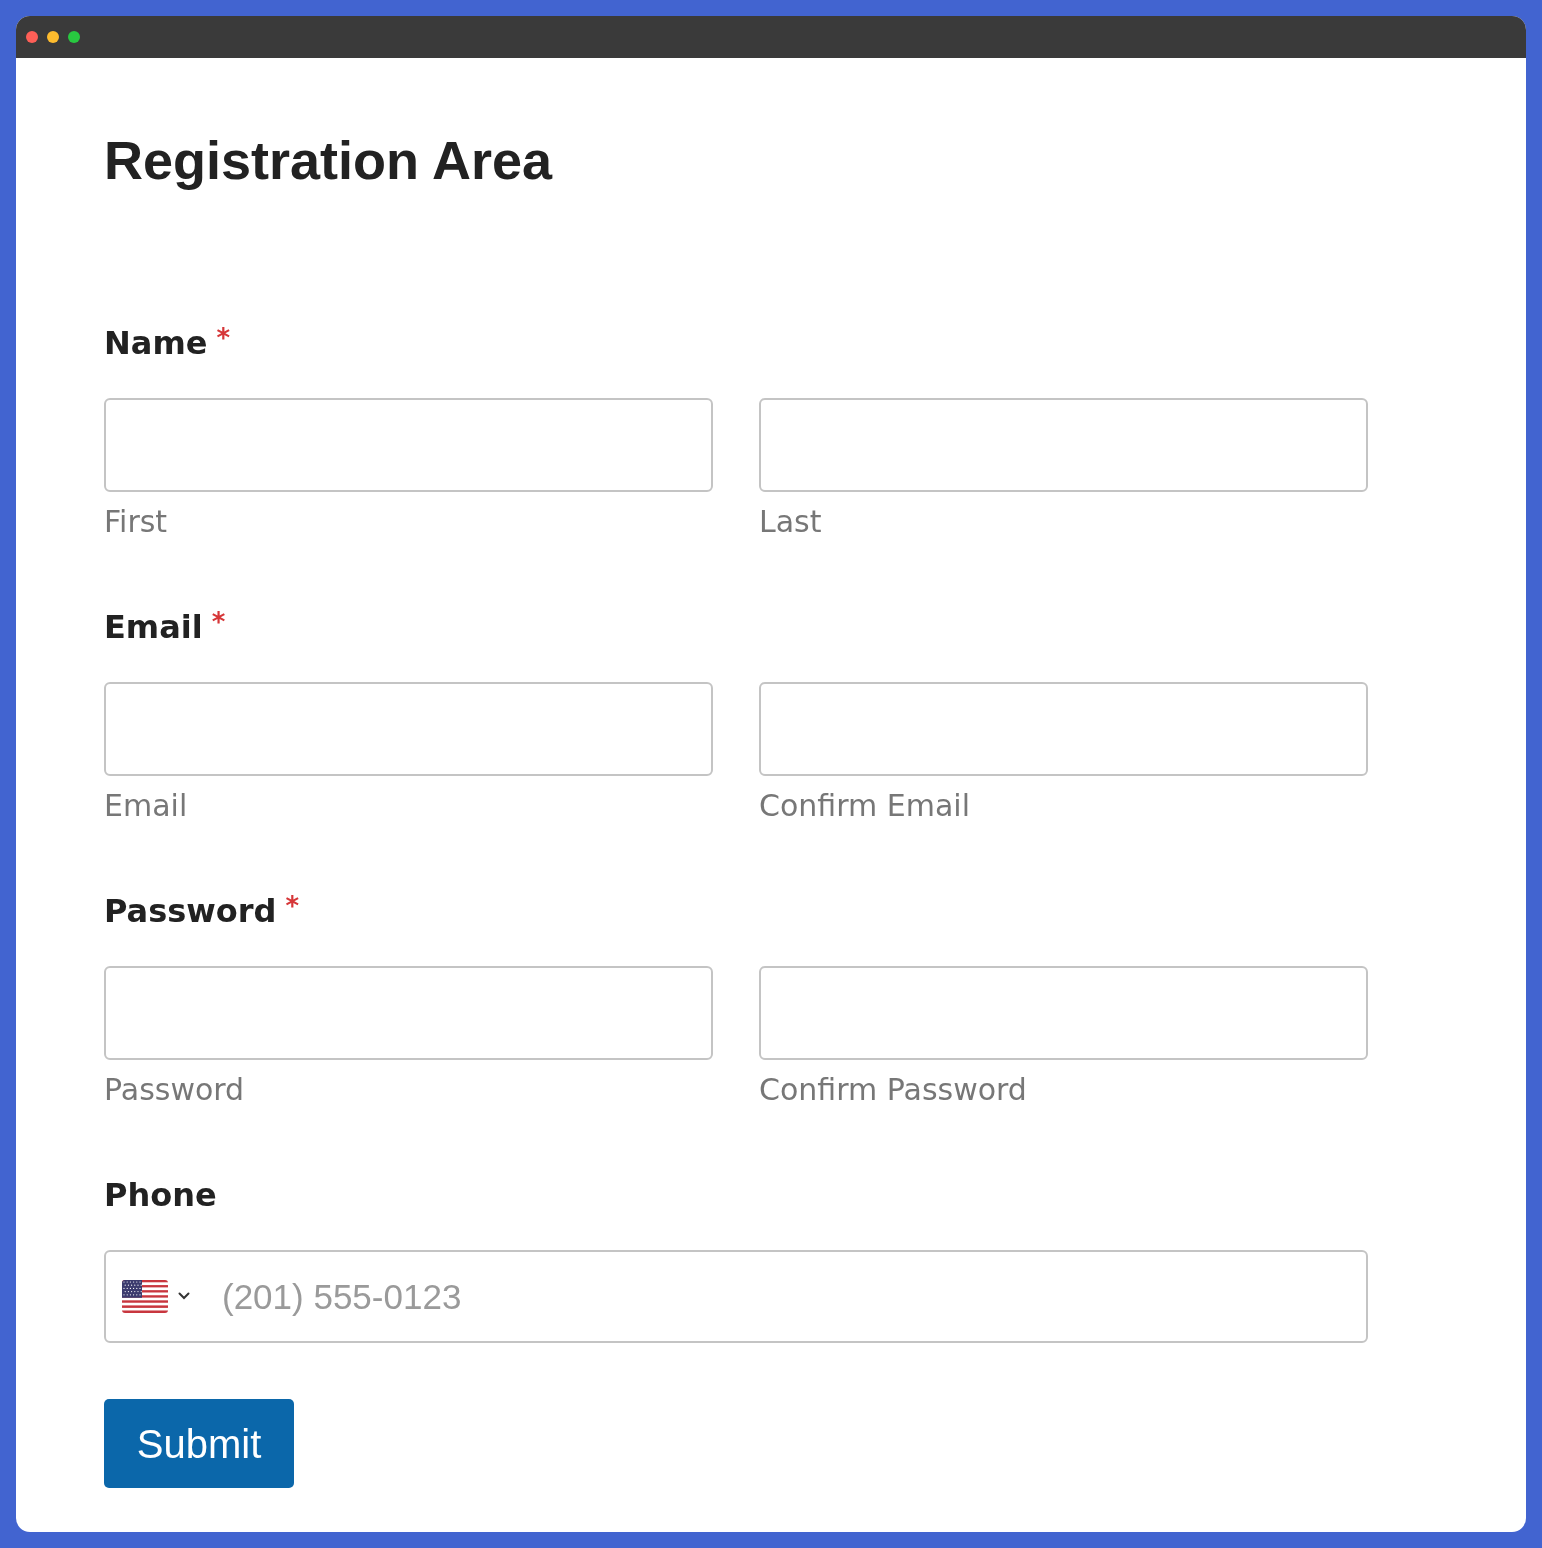 This screenshot has width=1542, height=1548. Describe the element at coordinates (146, 806) in the screenshot. I see `field-caption: Email` at that location.